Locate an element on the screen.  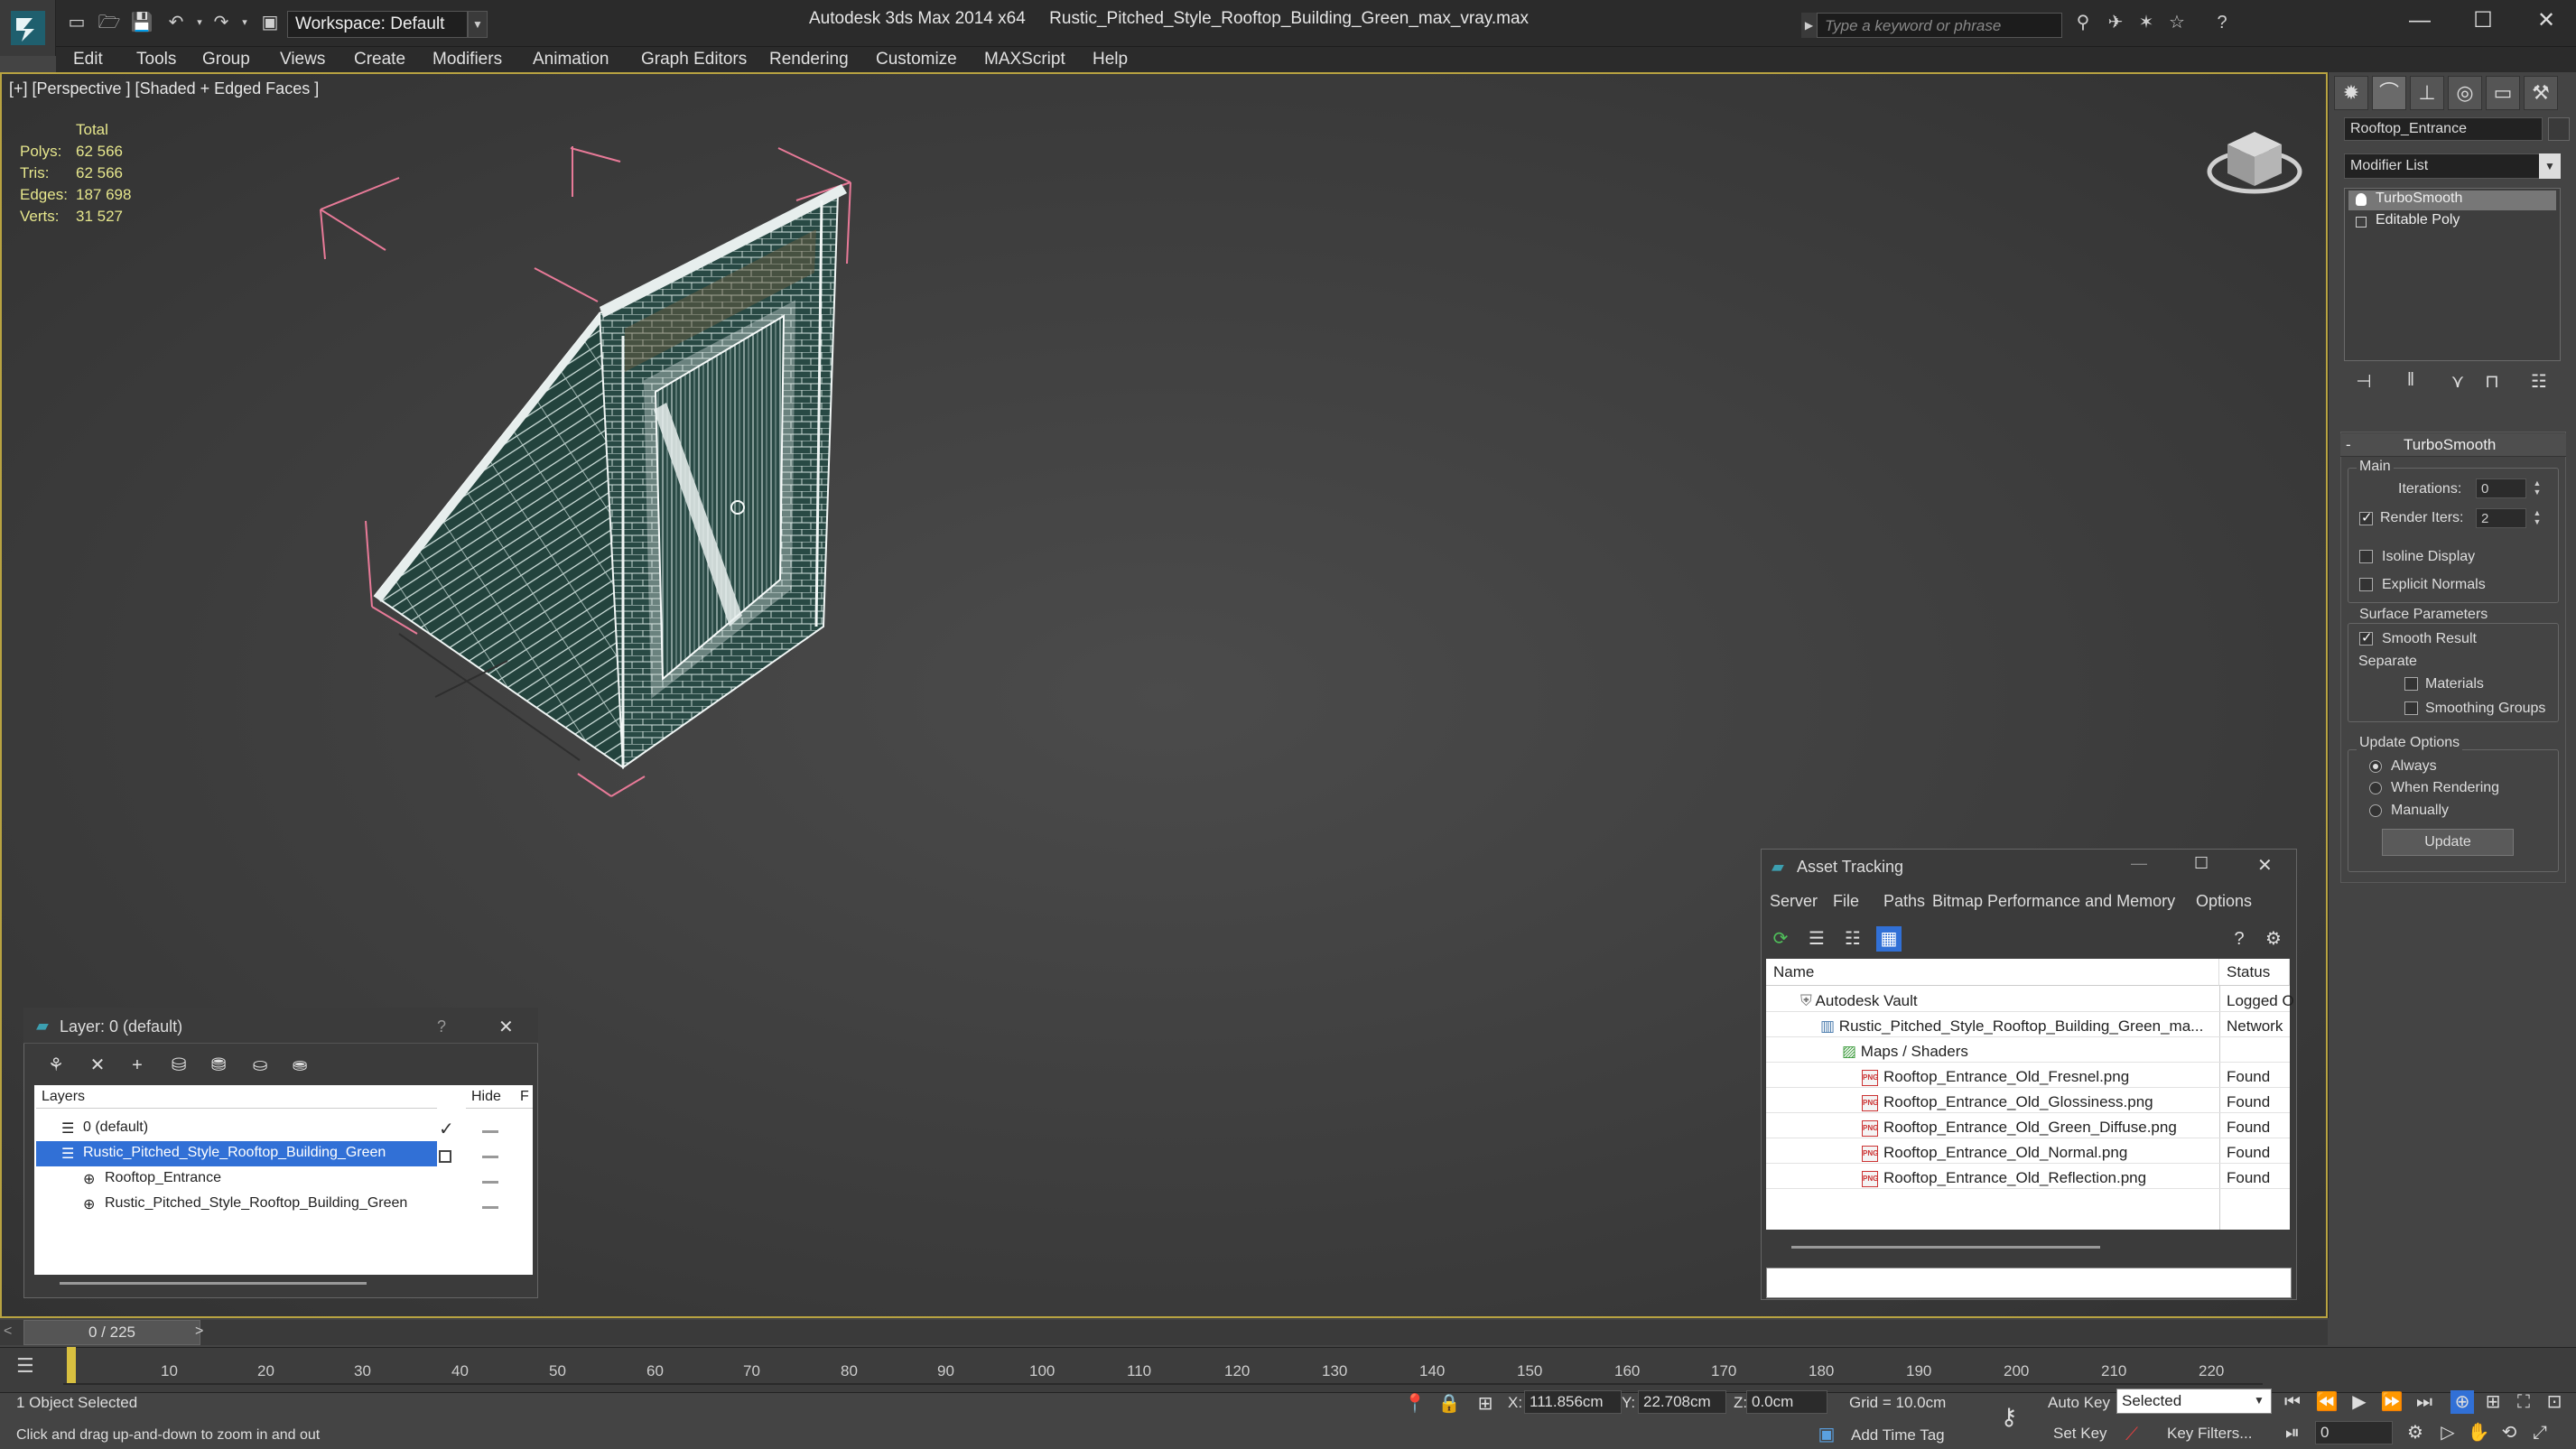
search-expand-icon: ▶ is located at coordinates (1809, 25).